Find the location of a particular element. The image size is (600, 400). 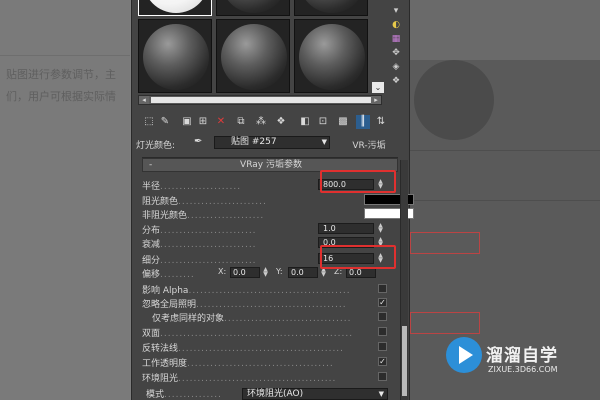

same-object-label: 仅考虑同样的对象 is located at coordinates (188, 319).